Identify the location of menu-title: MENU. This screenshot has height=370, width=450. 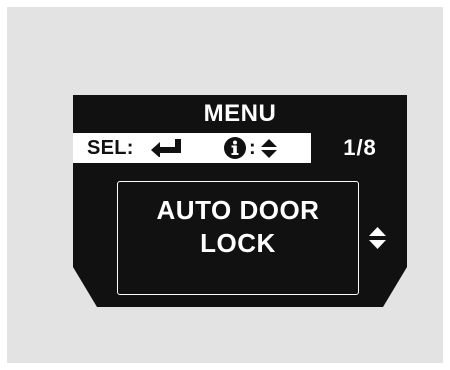
(240, 113).